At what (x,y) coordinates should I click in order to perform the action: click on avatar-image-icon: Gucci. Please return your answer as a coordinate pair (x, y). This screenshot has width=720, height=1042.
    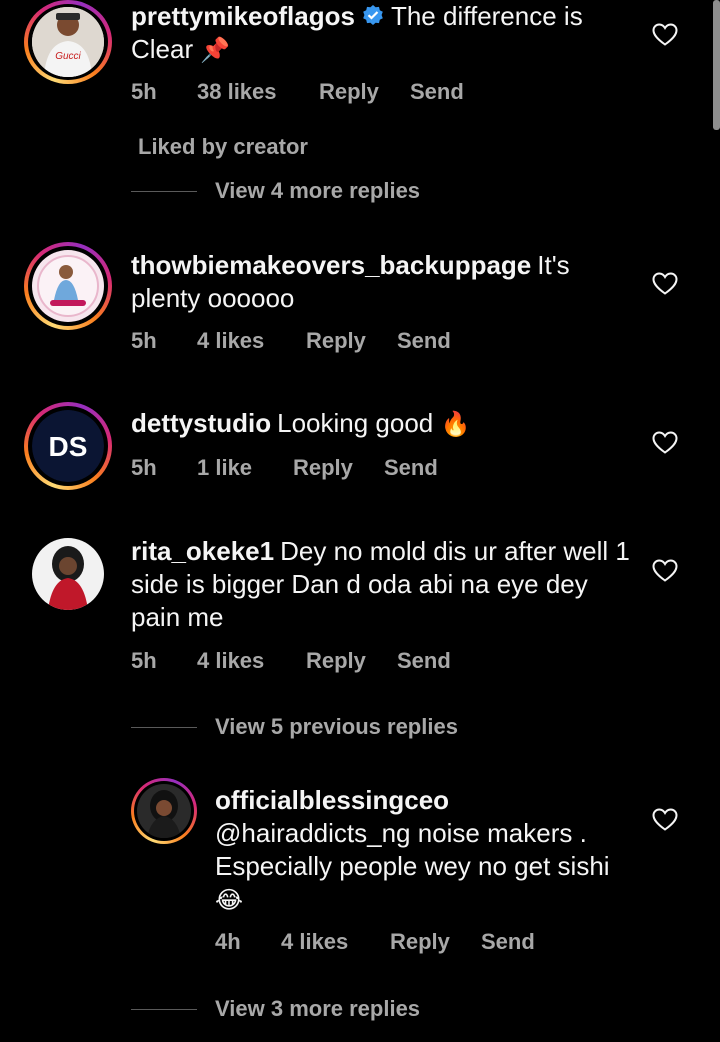
    Looking at the image, I should click on (68, 42).